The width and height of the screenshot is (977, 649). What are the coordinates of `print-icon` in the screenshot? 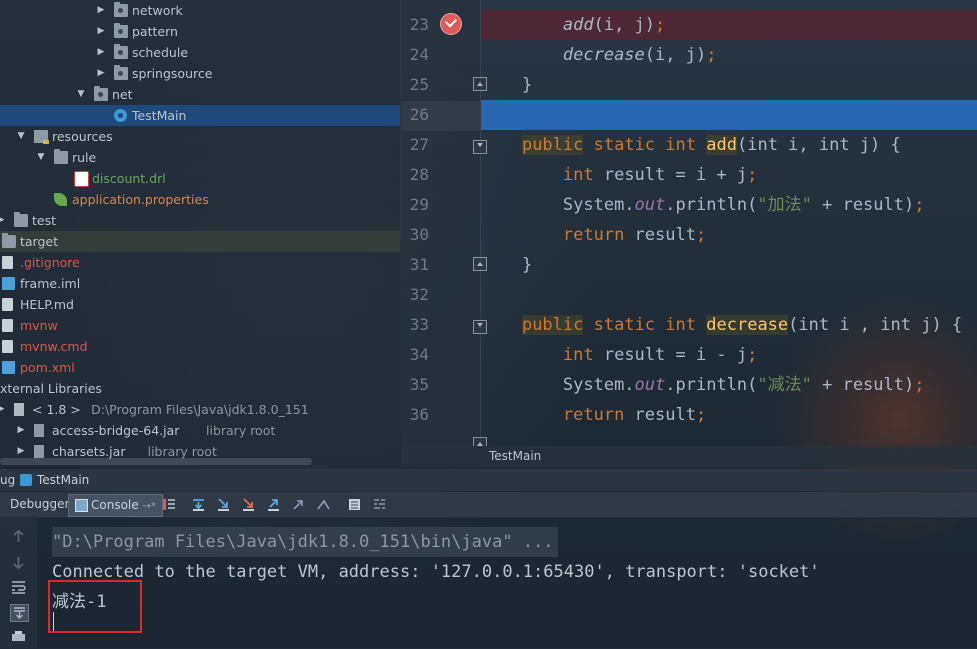 It's located at (18, 637).